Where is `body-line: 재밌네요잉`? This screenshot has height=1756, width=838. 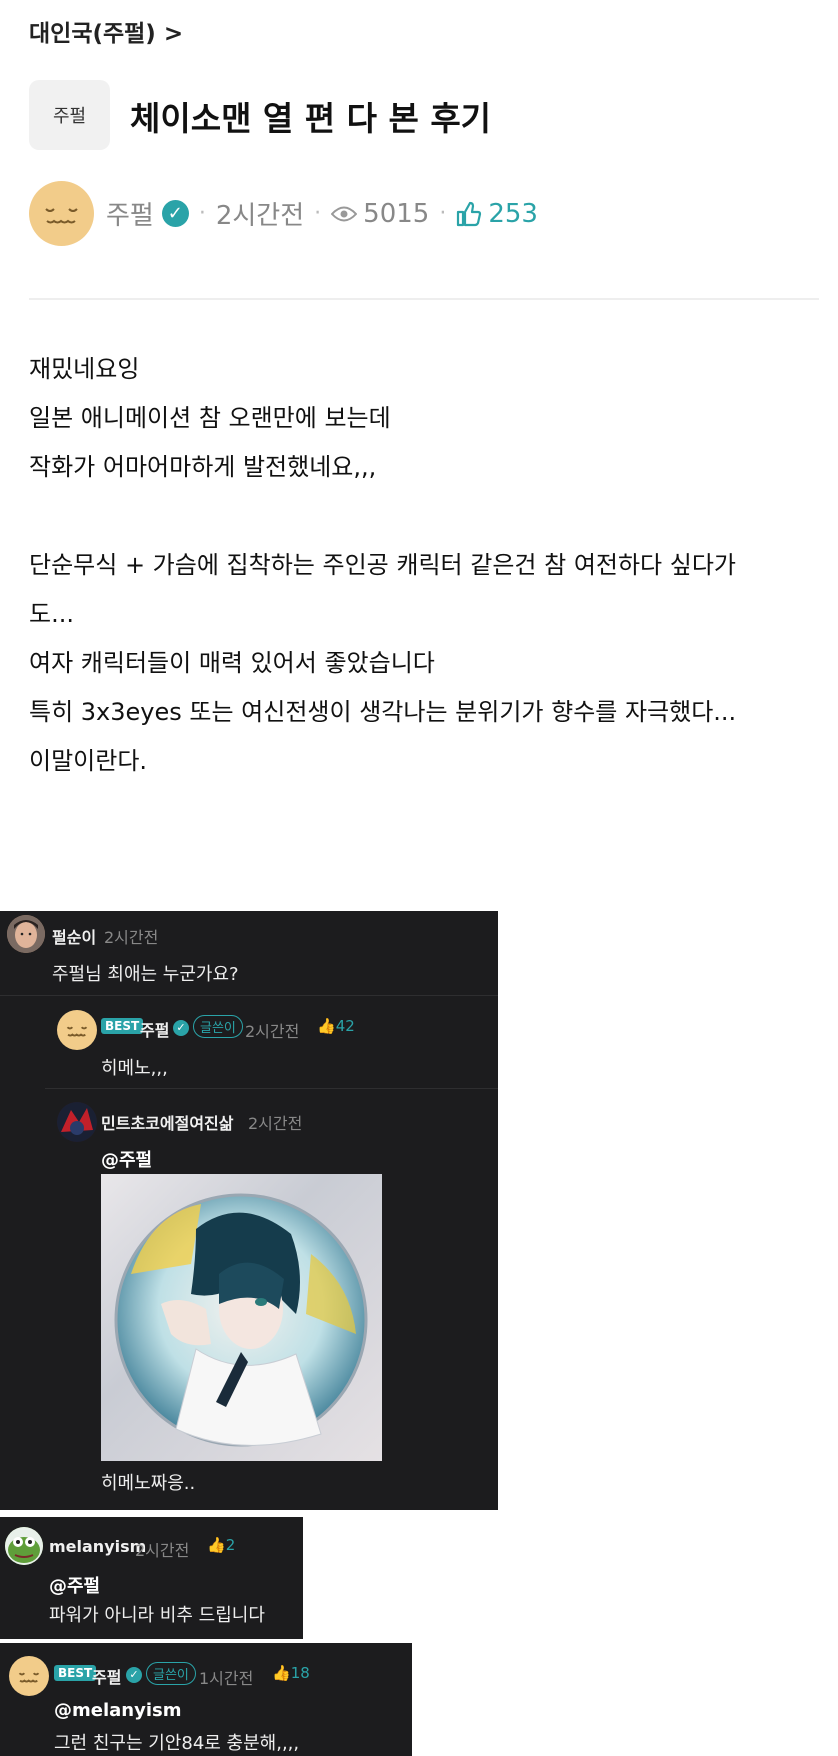
body-line: 재밌네요잉 is located at coordinates (84, 369).